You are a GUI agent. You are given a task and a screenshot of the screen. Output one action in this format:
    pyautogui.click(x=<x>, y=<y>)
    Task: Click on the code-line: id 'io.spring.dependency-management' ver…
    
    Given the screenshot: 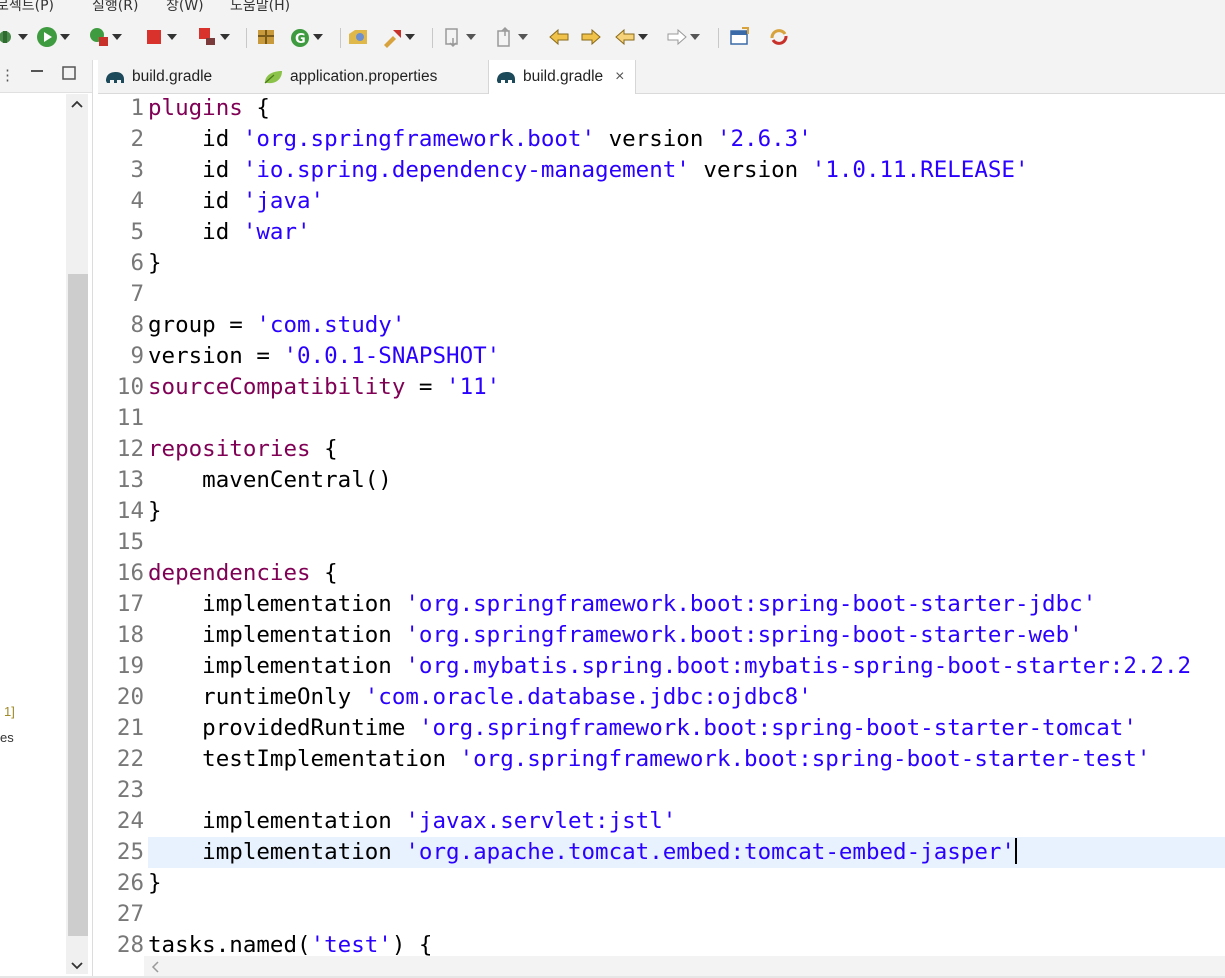 What is the action you would take?
    pyautogui.click(x=588, y=170)
    